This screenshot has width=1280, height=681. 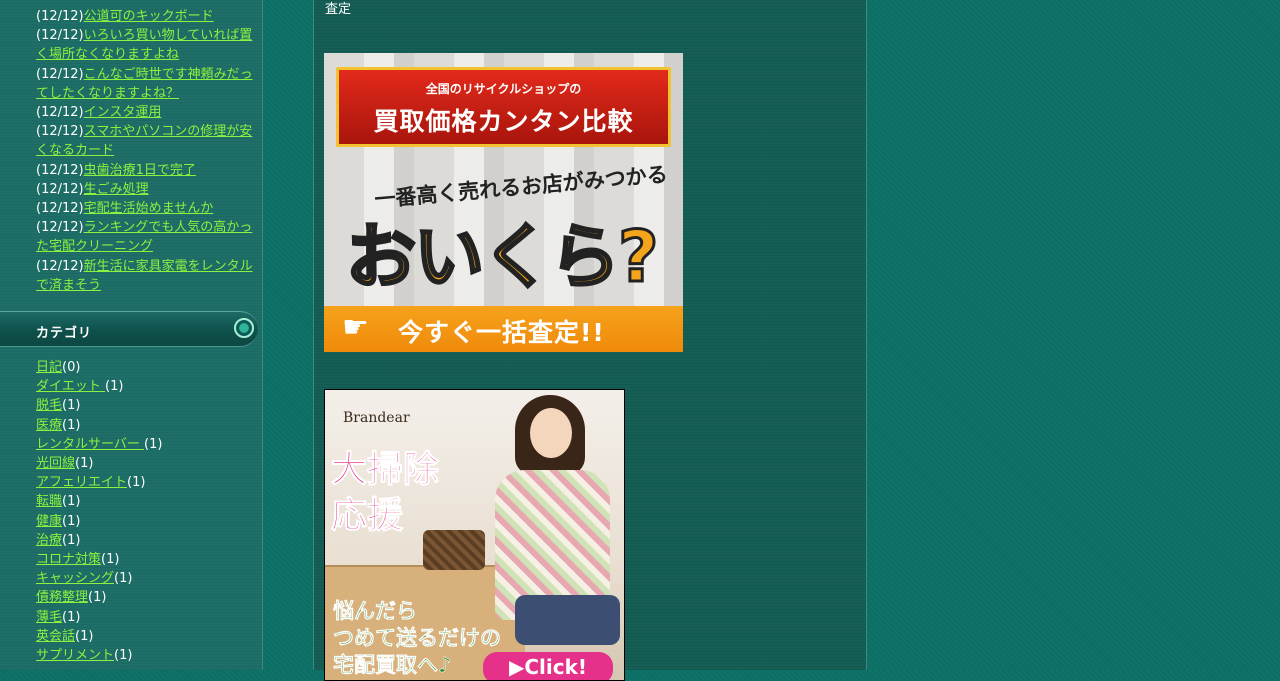 What do you see at coordinates (90, 444) in the screenshot?
I see `category-link: レンタルサーバー` at bounding box center [90, 444].